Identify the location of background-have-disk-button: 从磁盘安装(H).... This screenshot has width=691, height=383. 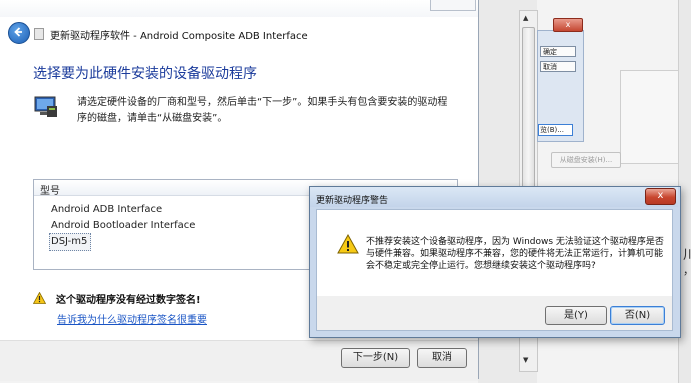
(586, 160).